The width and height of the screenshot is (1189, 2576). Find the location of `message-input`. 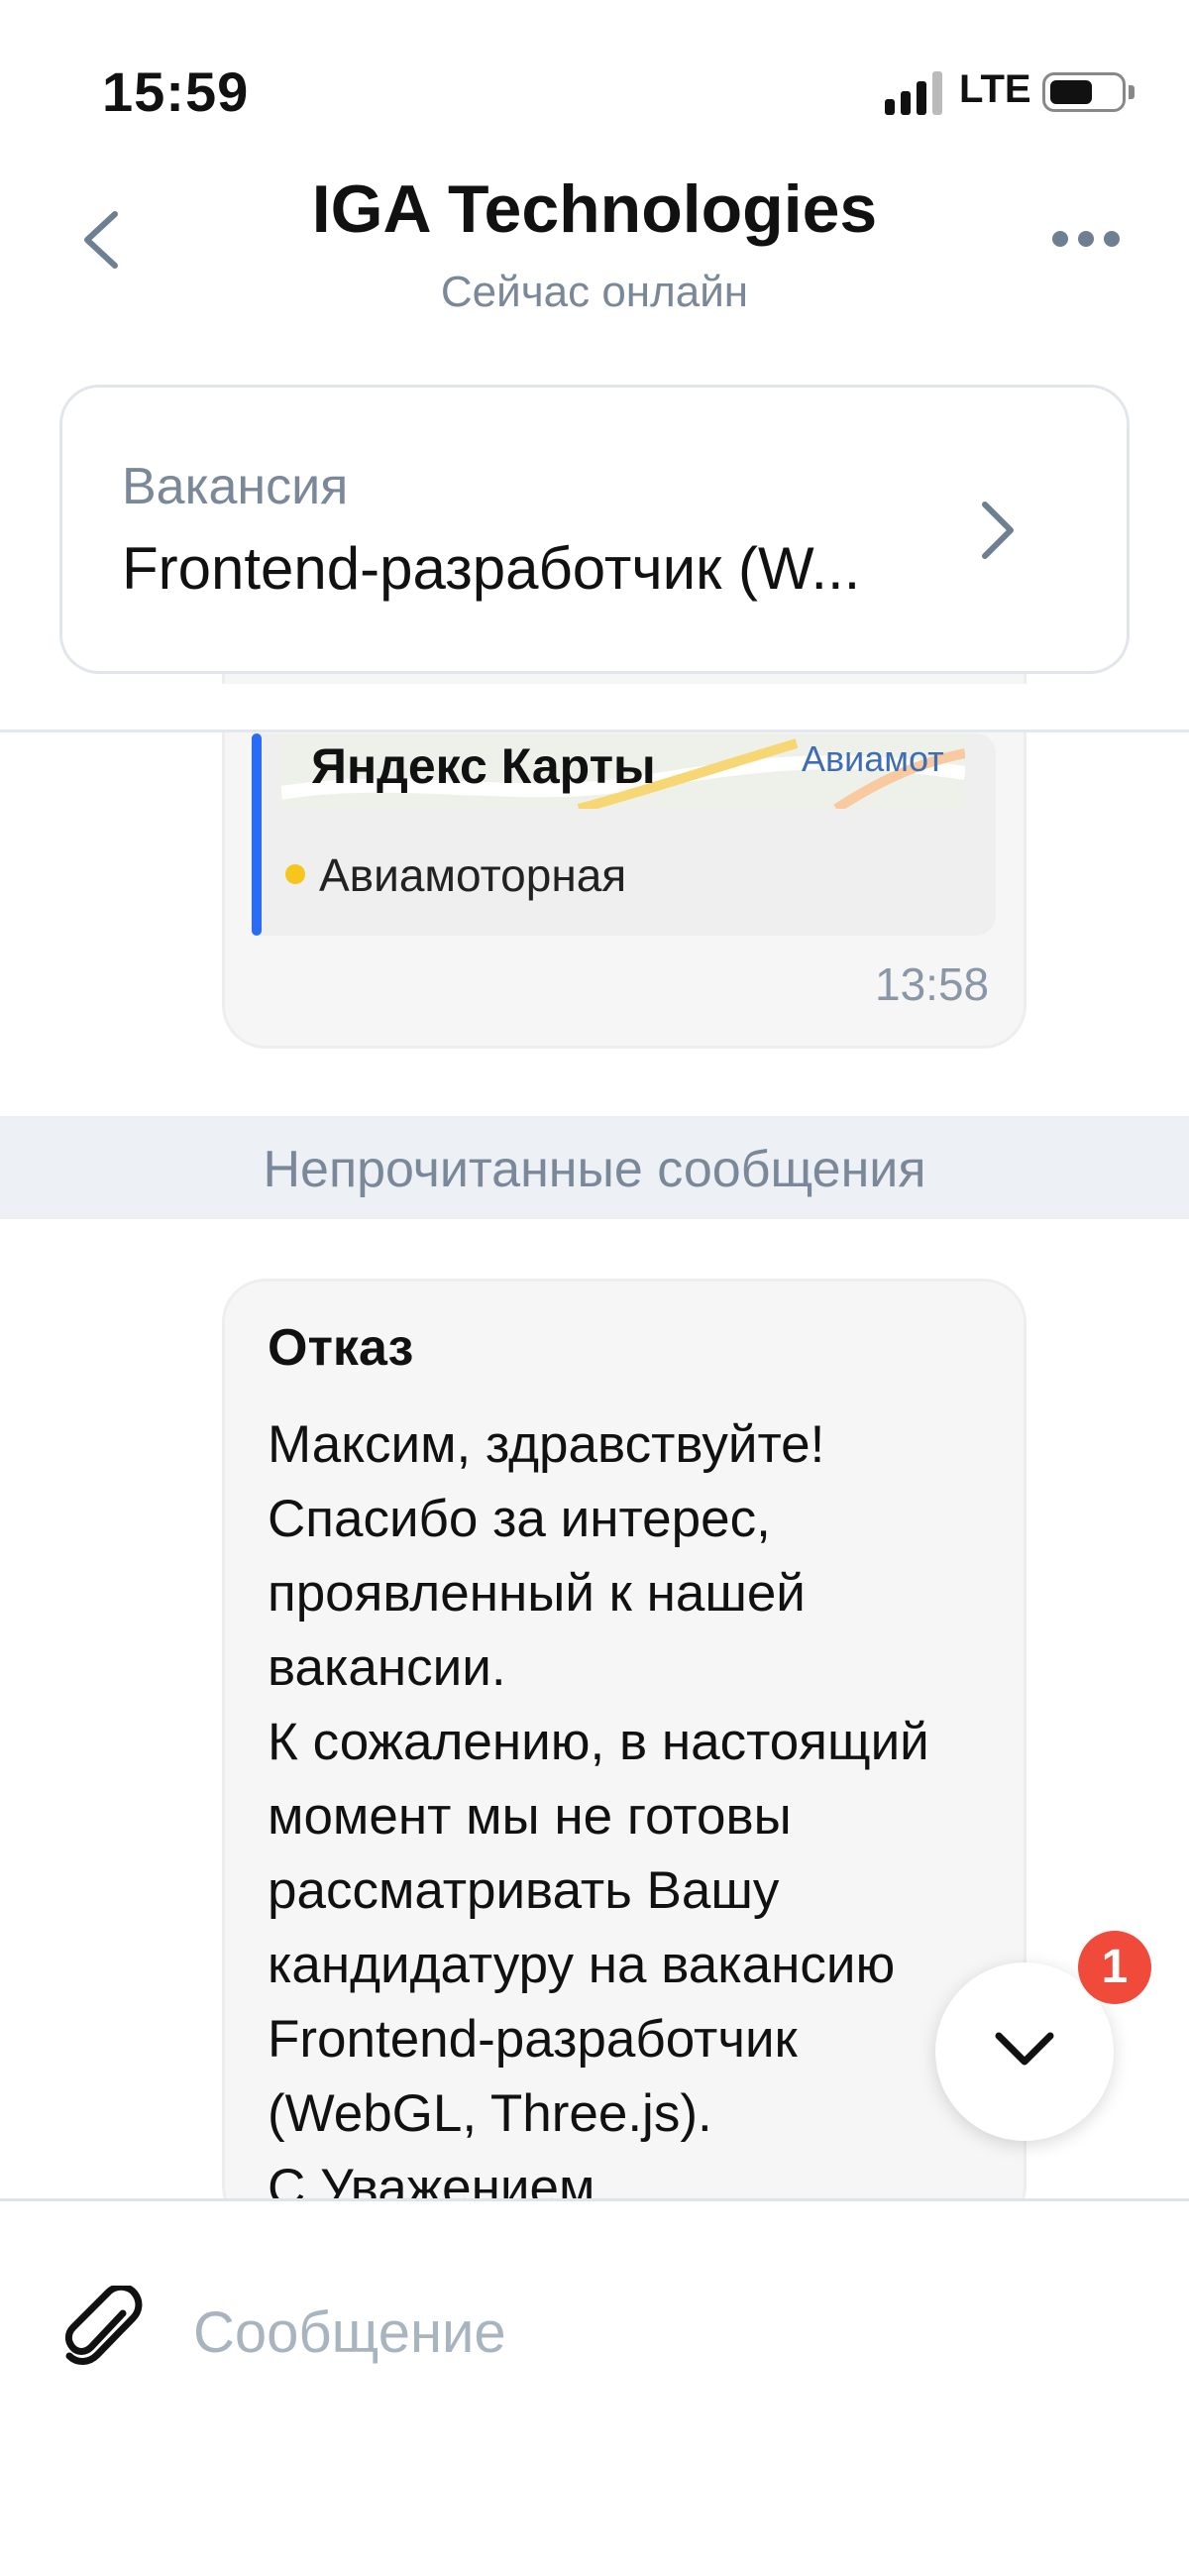

message-input is located at coordinates (639, 2332).